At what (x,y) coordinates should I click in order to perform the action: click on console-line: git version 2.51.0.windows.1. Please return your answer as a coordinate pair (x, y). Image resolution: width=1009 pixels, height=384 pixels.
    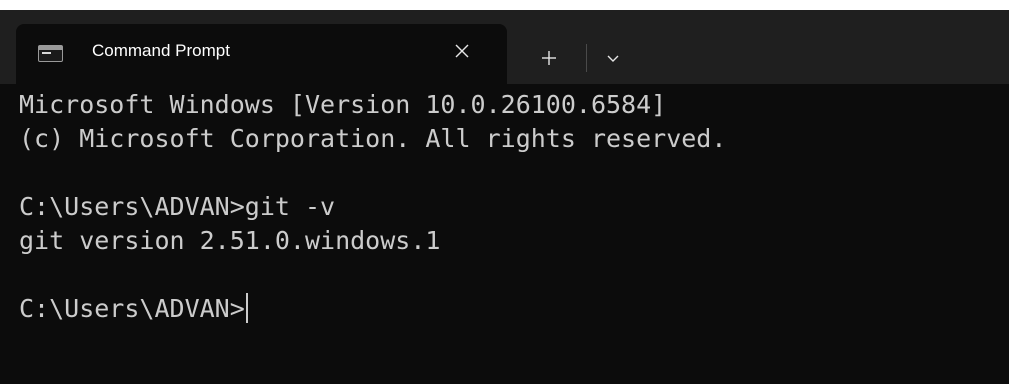
    Looking at the image, I should click on (230, 240).